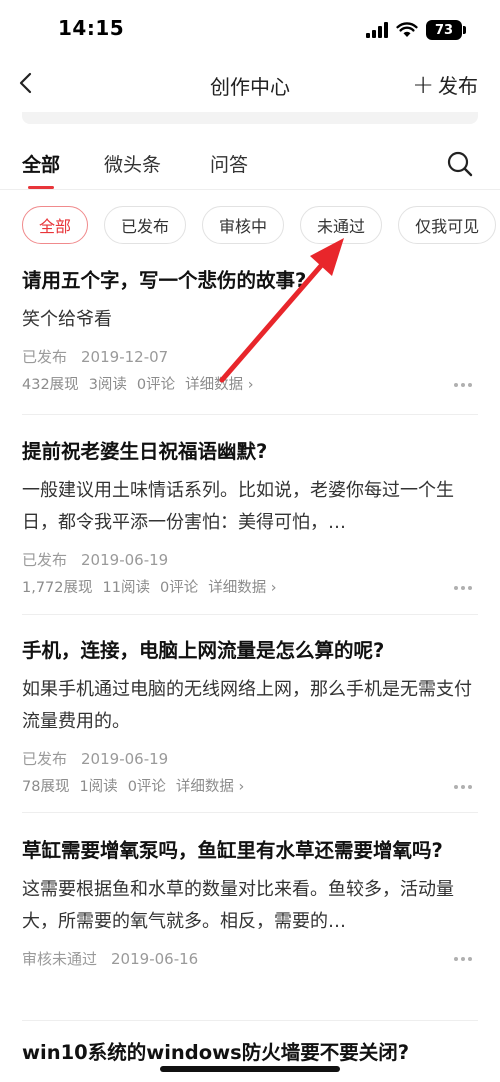 This screenshot has height=1082, width=500. I want to click on publish-button: + 发布, so click(445, 84).